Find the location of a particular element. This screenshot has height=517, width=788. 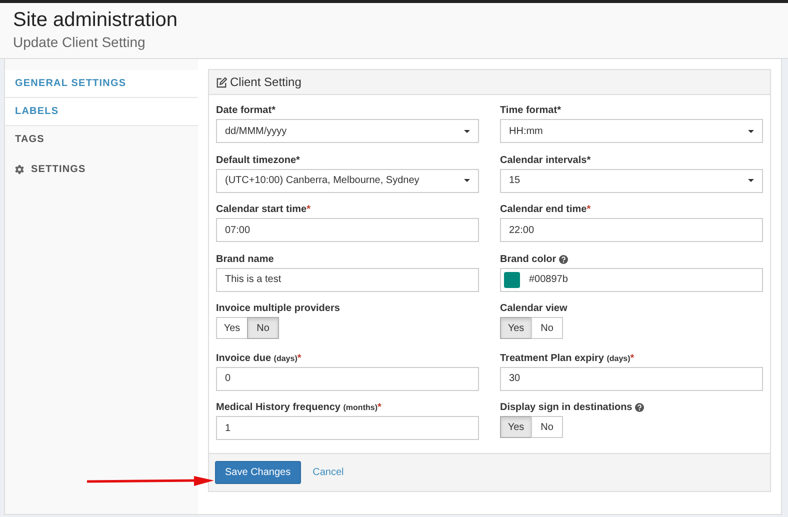

input-field: 0 is located at coordinates (347, 378).